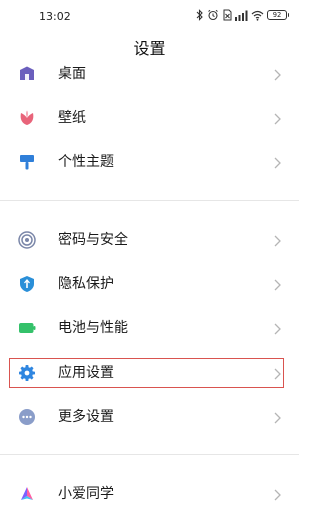 This screenshot has width=320, height=531. I want to click on settings-item-label: 桌面, so click(72, 74).